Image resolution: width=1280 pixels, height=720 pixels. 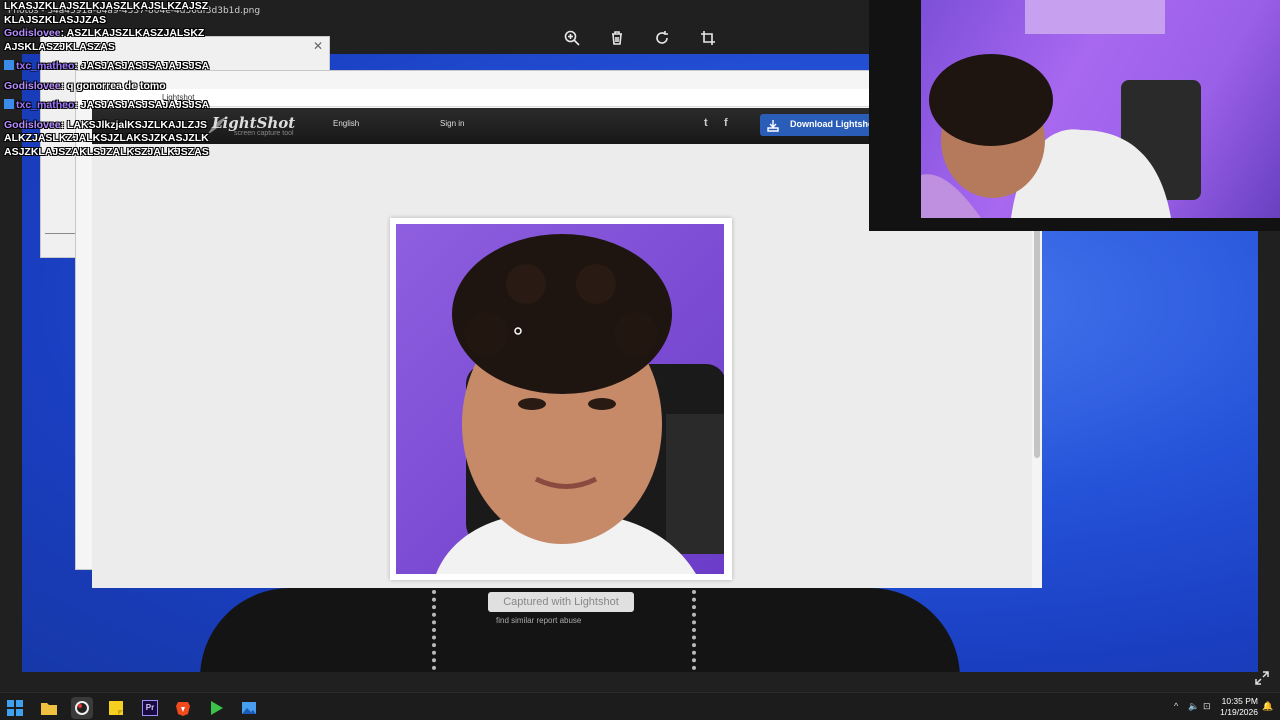 I want to click on chat-message: ASJZKLAJSZAKLSJZALKSZJALKJSZAS, so click(x=119, y=153).